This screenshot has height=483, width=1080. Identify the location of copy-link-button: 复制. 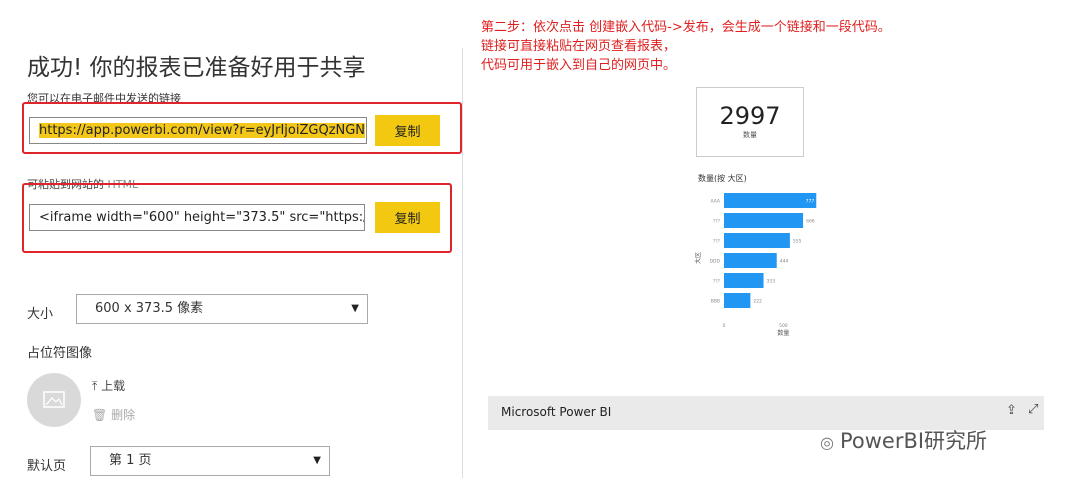
(407, 130).